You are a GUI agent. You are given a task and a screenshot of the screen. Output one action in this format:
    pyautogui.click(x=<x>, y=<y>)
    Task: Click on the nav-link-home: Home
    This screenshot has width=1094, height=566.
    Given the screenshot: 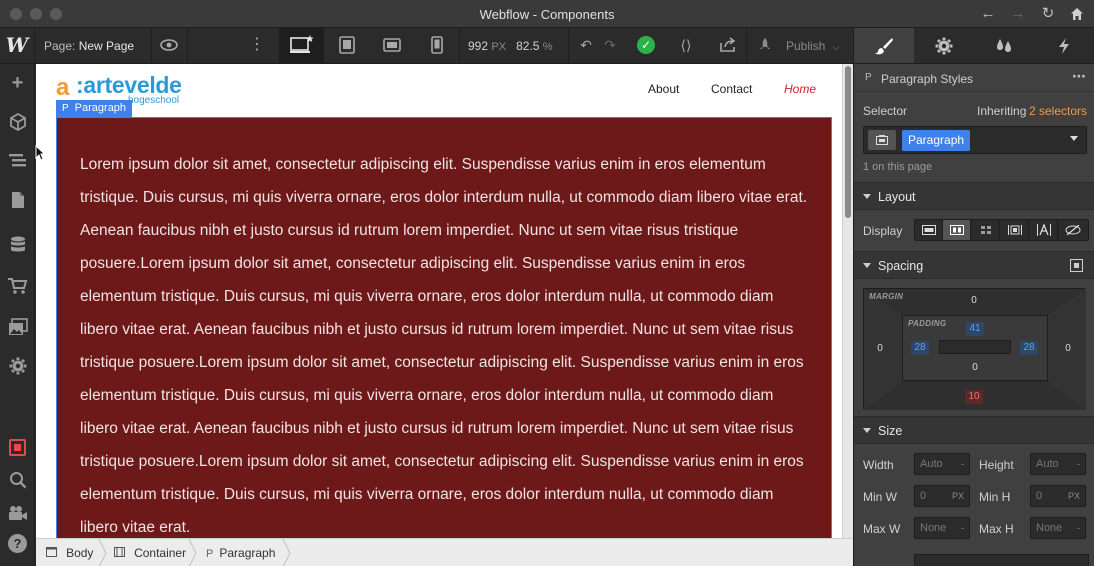 What is the action you would take?
    pyautogui.click(x=800, y=89)
    